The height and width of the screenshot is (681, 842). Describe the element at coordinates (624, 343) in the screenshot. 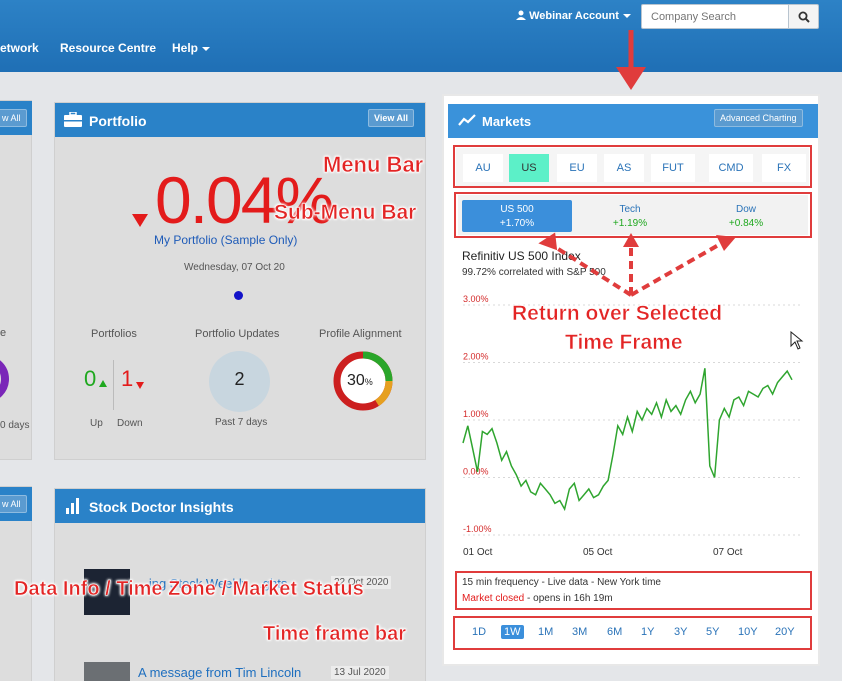

I see `annotation-return-line2: Time Frame` at that location.